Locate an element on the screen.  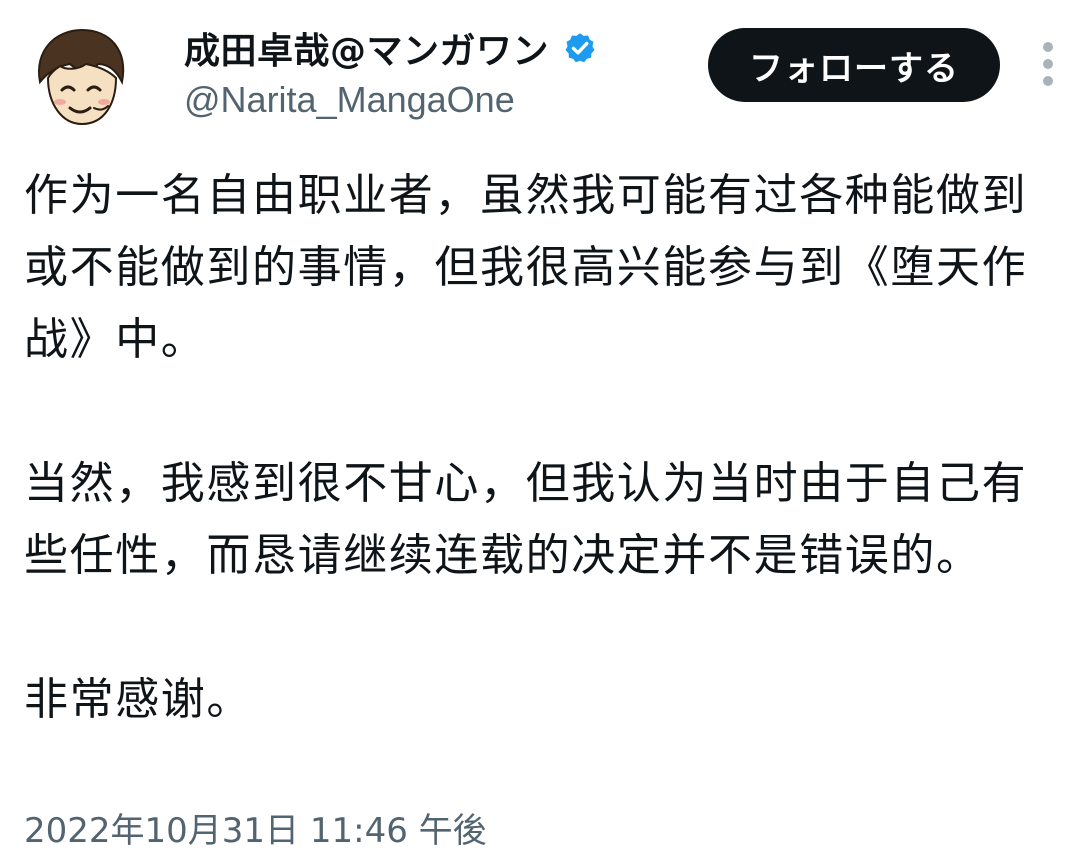
avatar is located at coordinates (80, 78).